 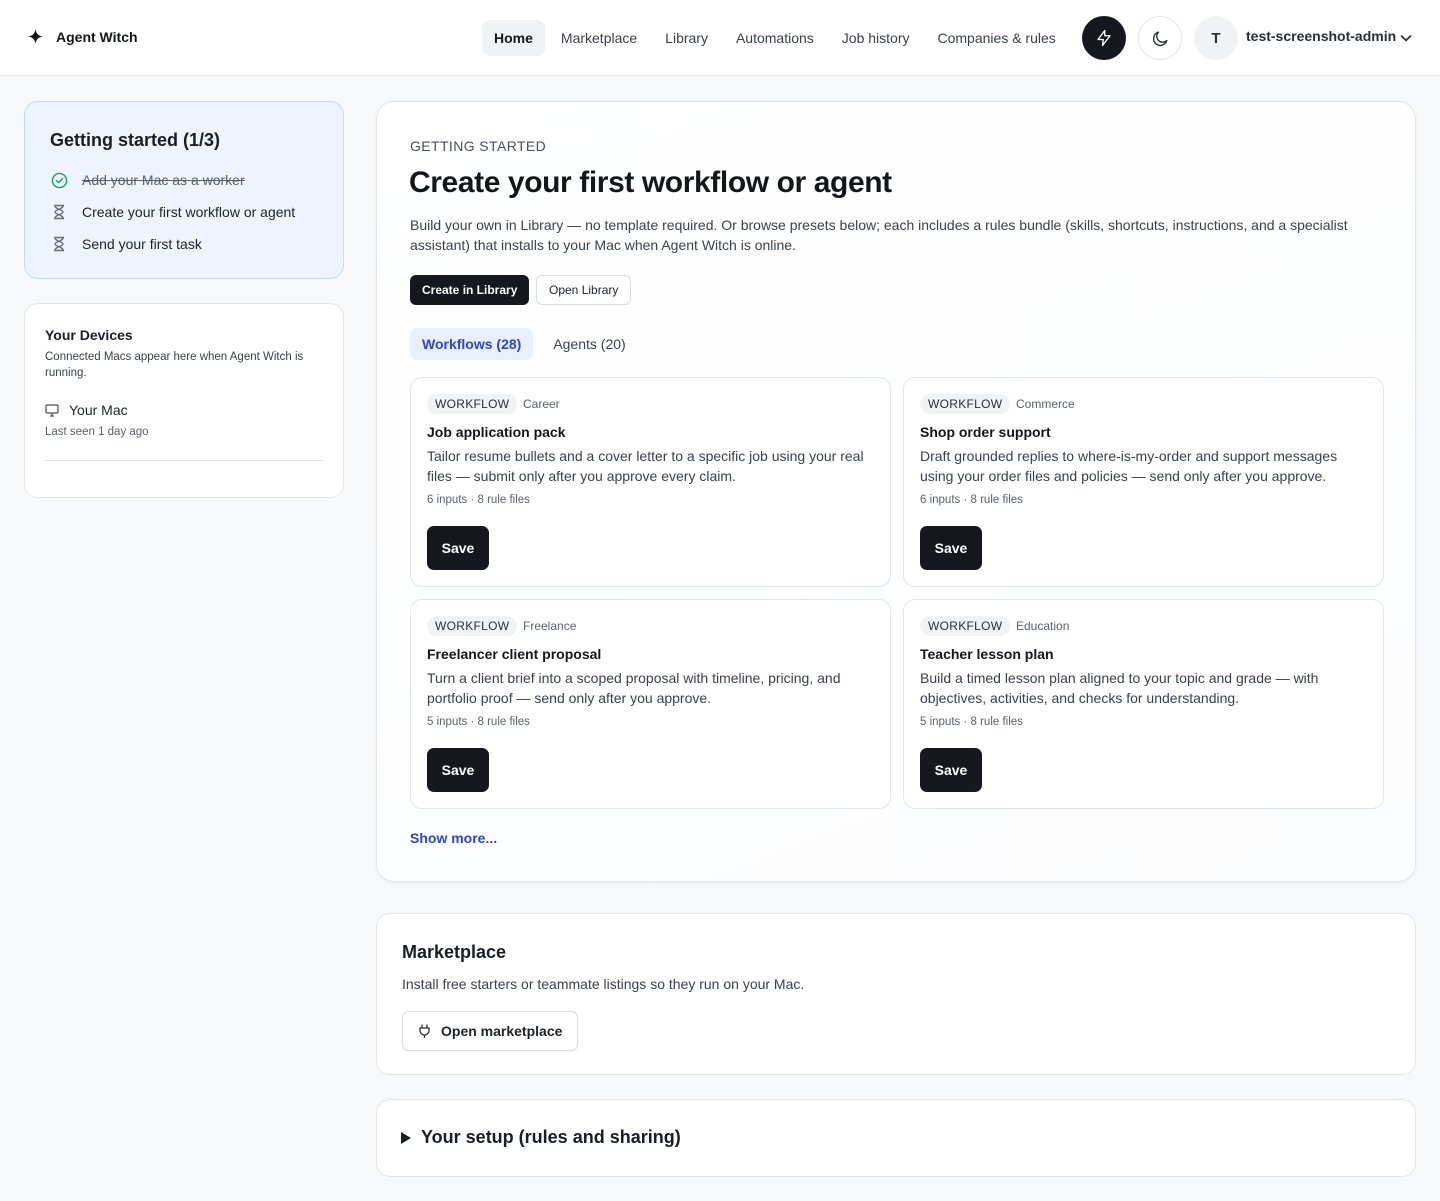 What do you see at coordinates (686, 38) in the screenshot?
I see `nav-library: Library` at bounding box center [686, 38].